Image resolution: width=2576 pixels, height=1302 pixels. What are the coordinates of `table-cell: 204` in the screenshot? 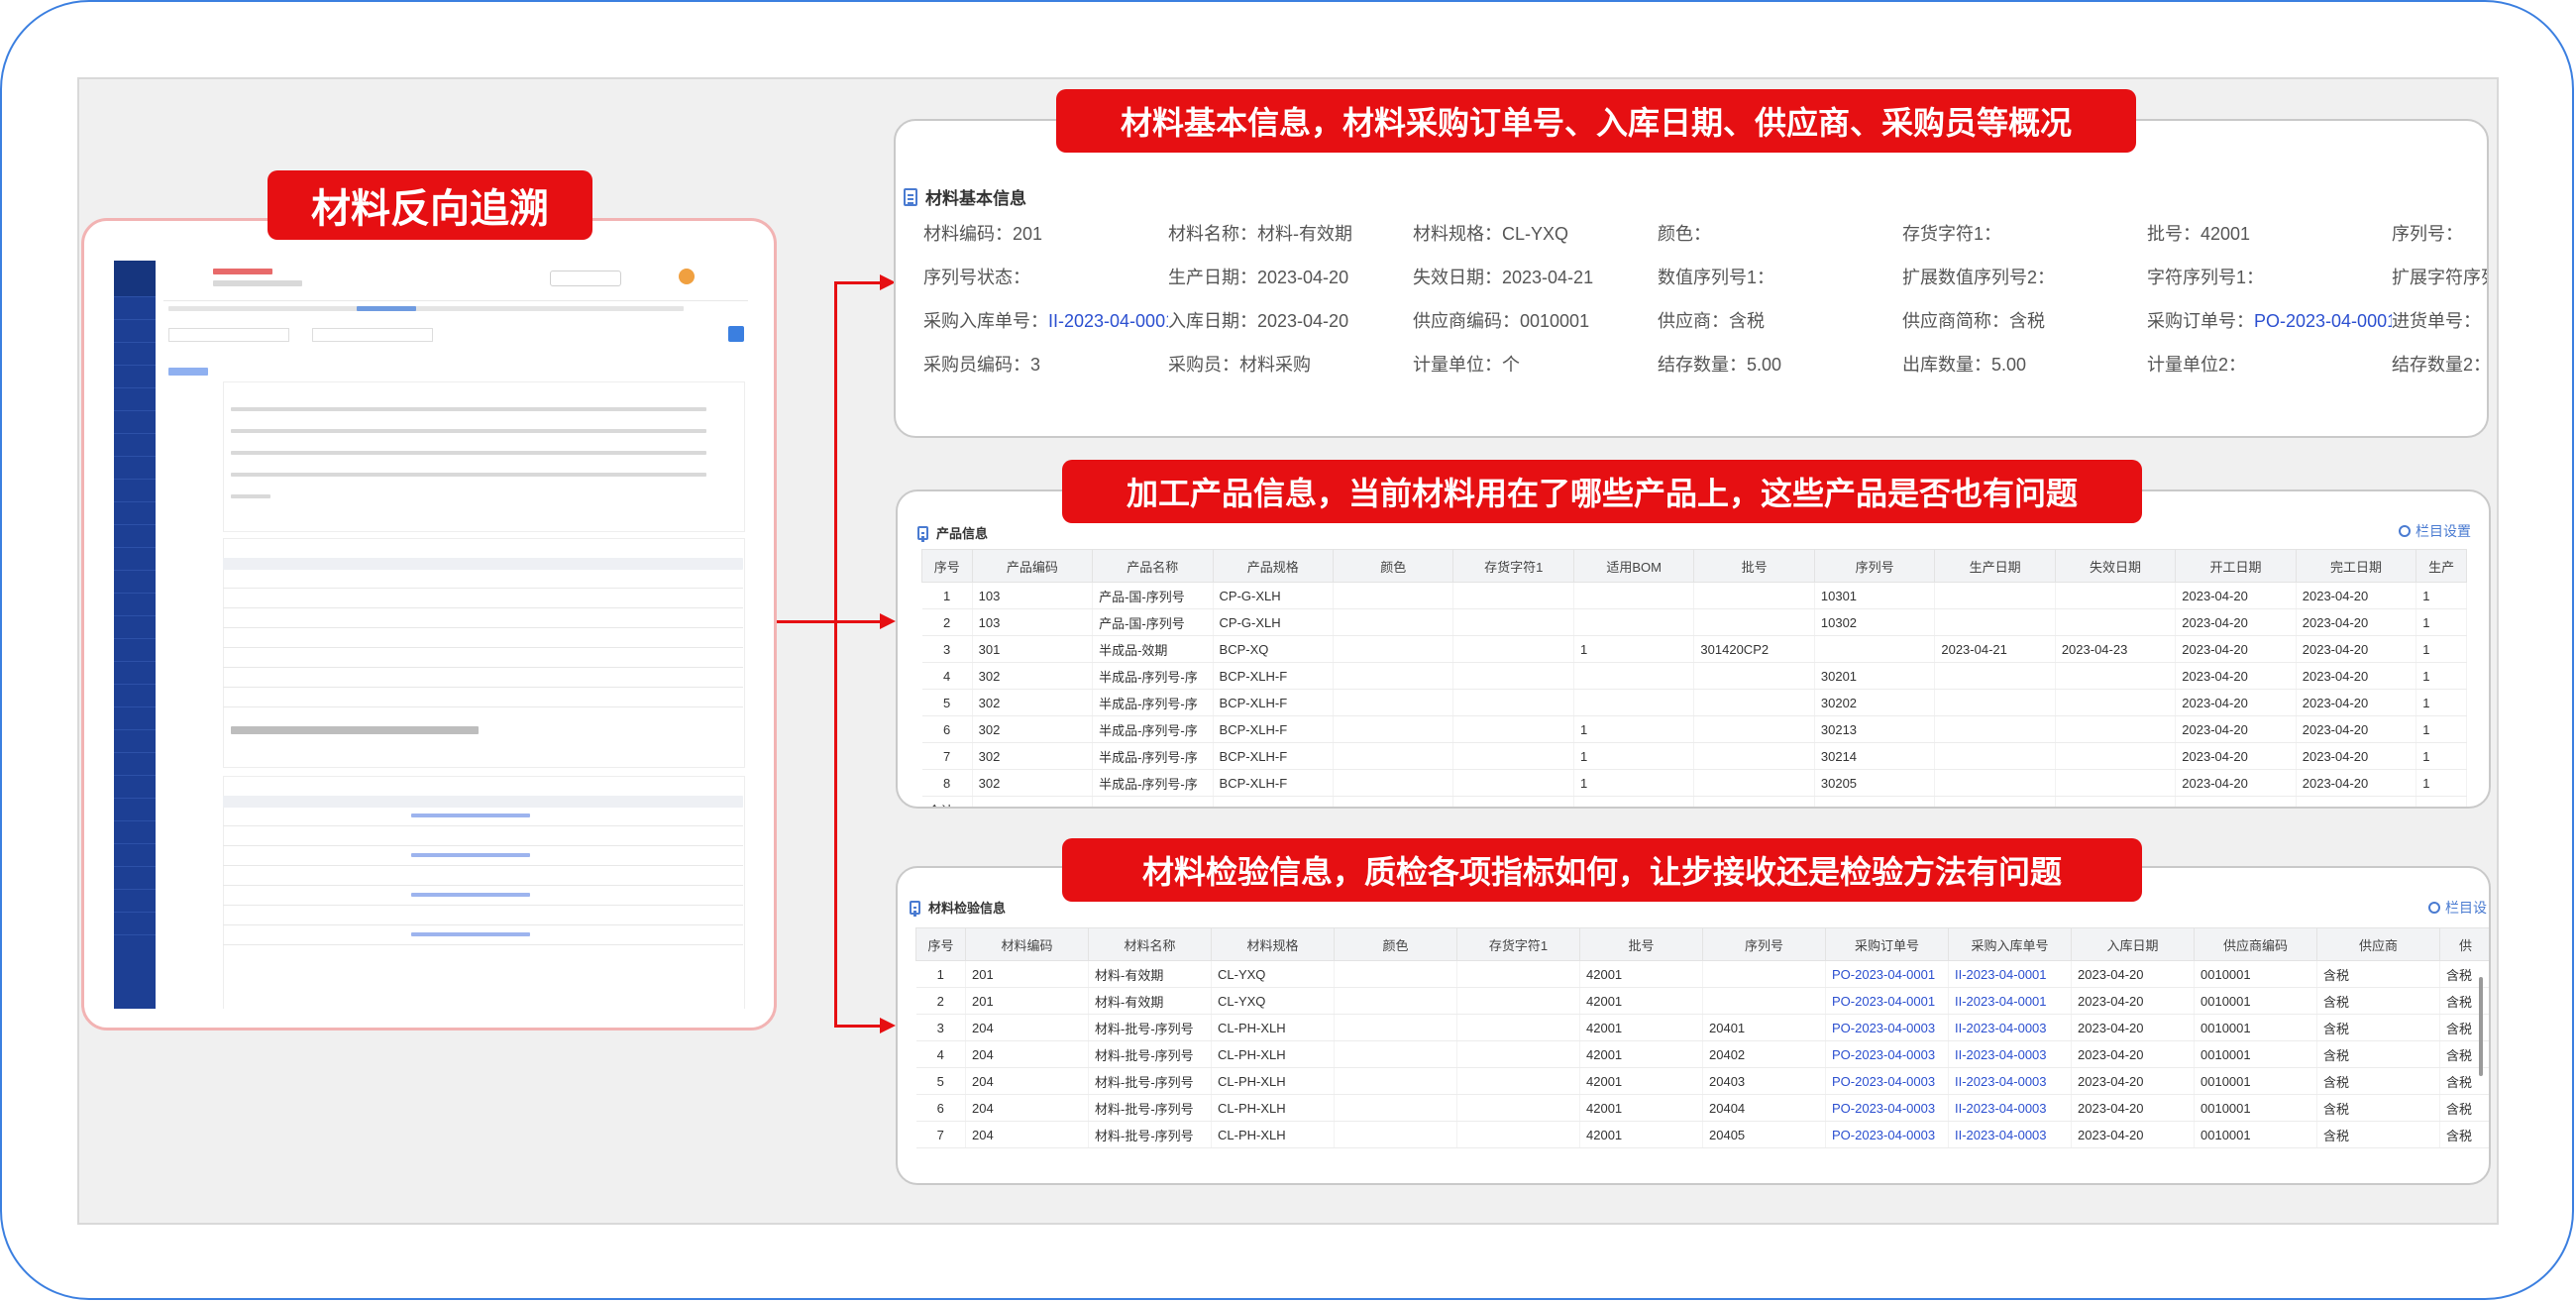 It's located at (1027, 1081).